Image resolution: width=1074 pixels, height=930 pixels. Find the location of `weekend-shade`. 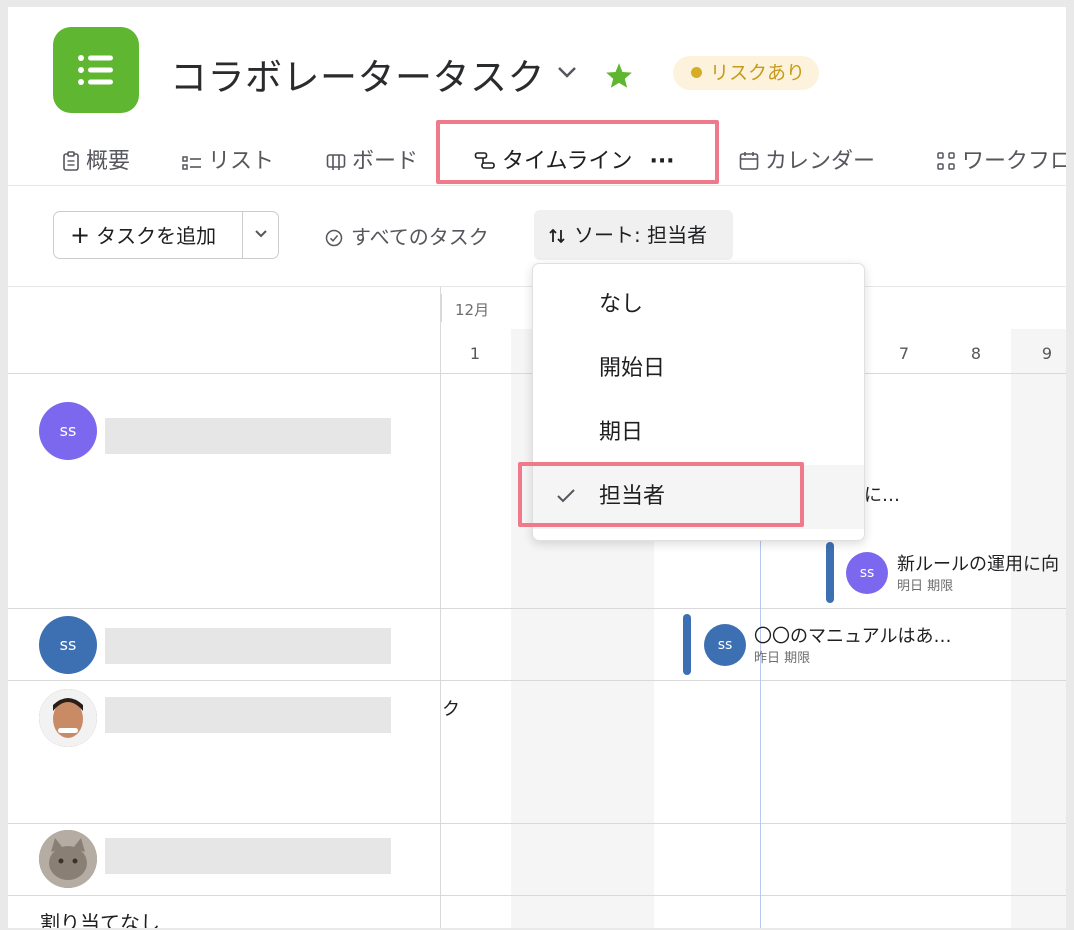

weekend-shade is located at coordinates (1038, 628).